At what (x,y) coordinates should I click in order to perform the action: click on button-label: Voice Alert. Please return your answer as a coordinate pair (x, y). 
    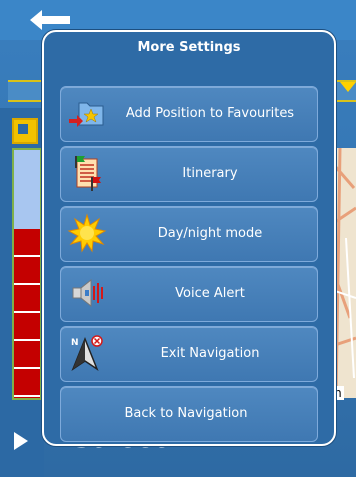
    Looking at the image, I should click on (210, 293).